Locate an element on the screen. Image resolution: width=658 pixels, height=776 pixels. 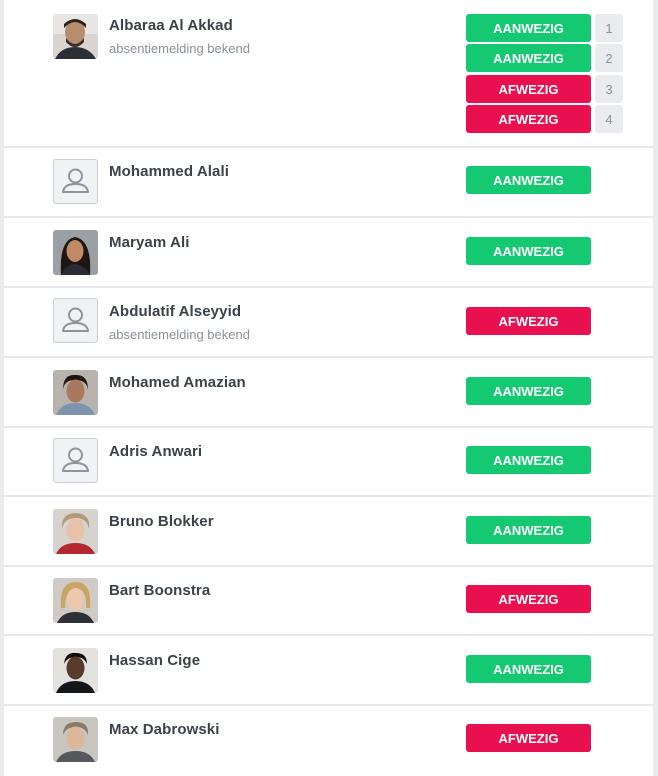
student-row: Hassan Cige AANWEZIG is located at coordinates (328, 671).